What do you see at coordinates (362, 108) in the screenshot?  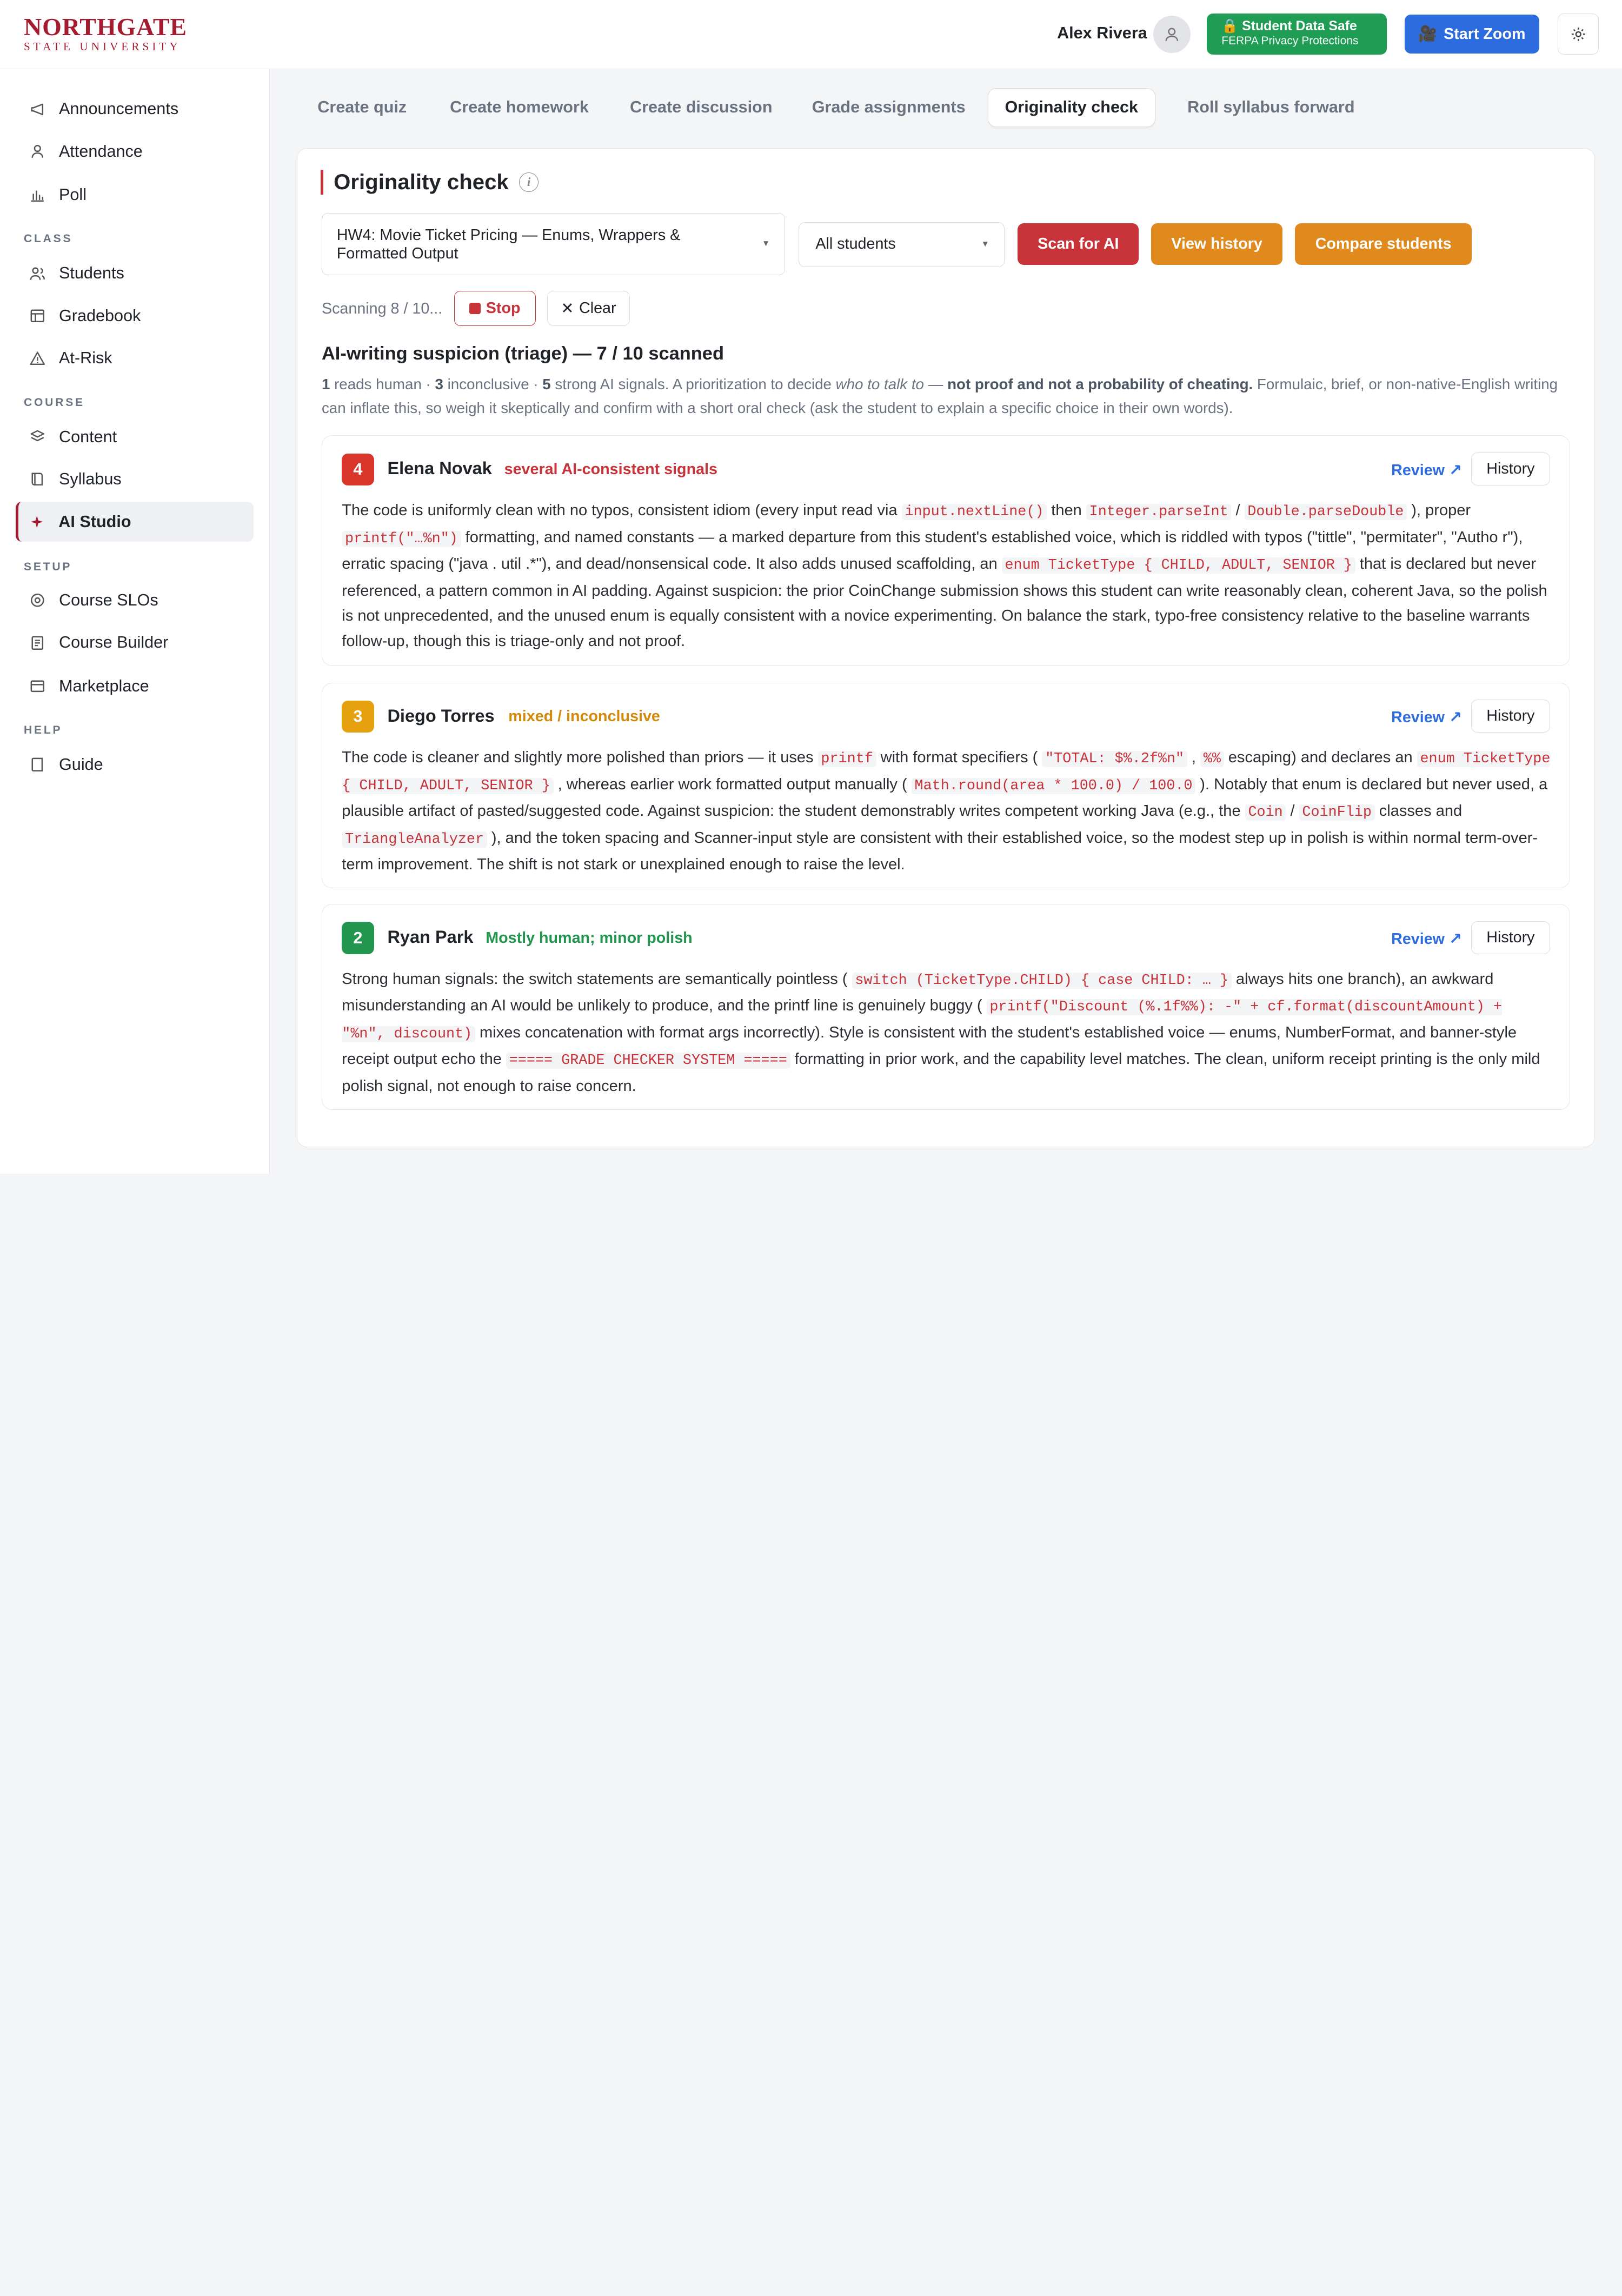 I see `tab-create-quiz: Create quiz` at bounding box center [362, 108].